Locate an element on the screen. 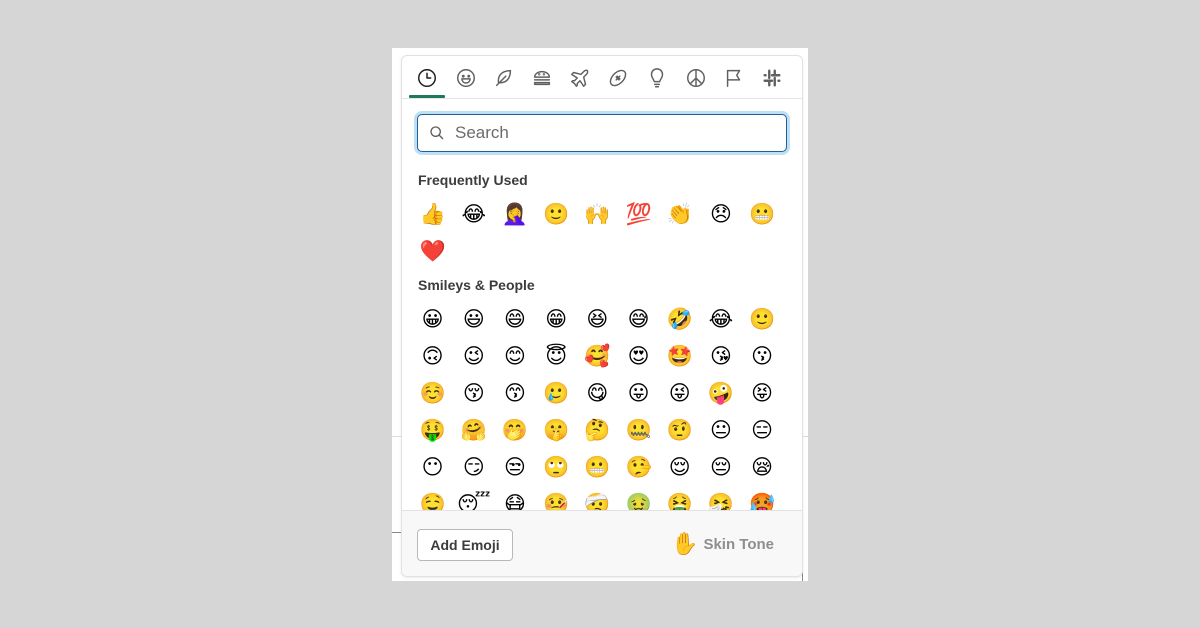  search-input is located at coordinates (605, 133).